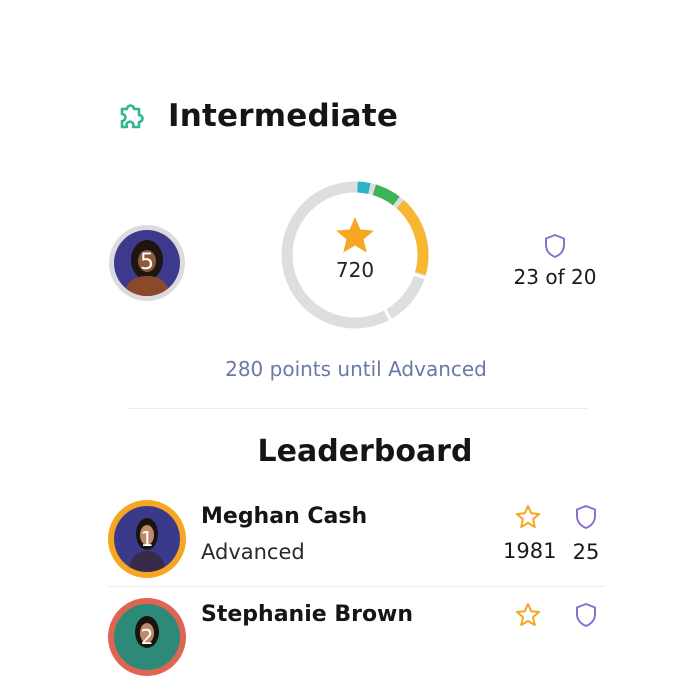  Describe the element at coordinates (356, 646) in the screenshot. I see `leaderboard-row: 2 Stephanie Brown` at that location.